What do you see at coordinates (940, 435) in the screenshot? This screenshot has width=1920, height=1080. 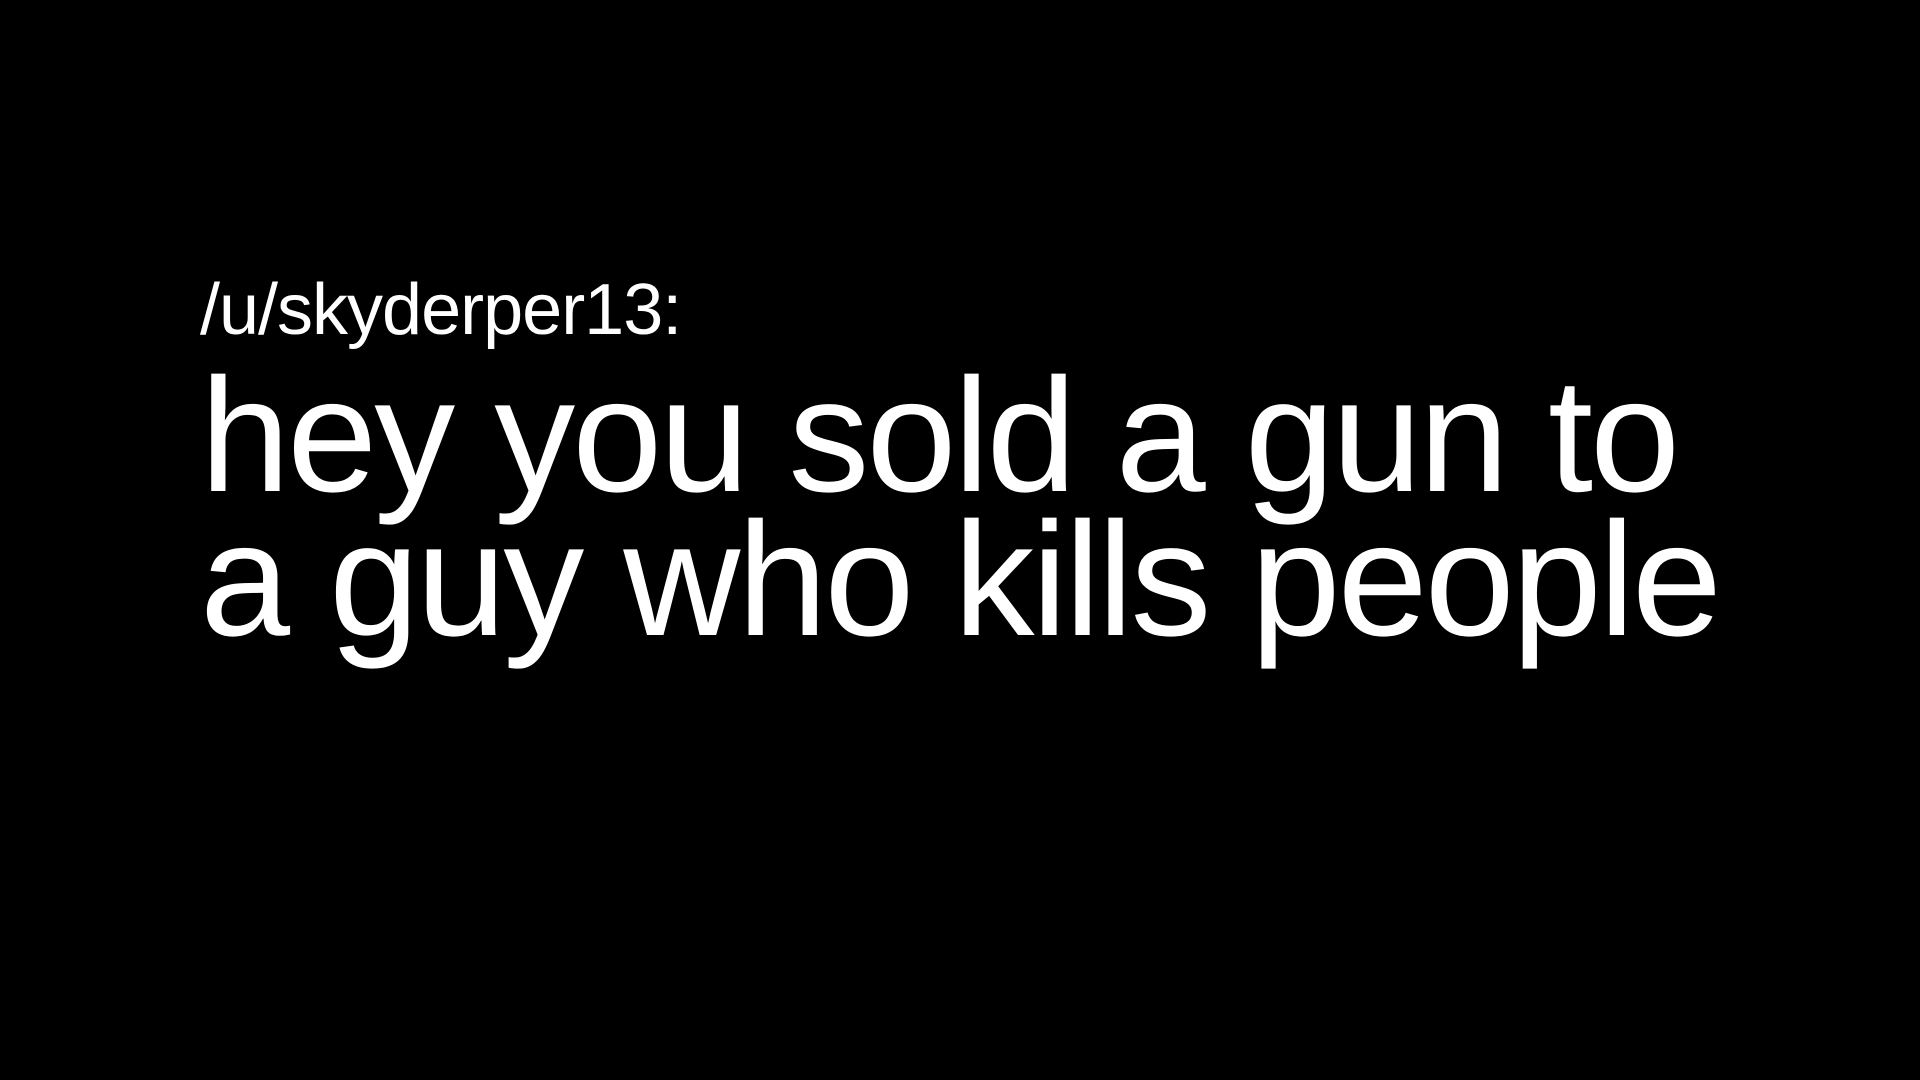 I see `quote-line-1: hey you sold a gun to` at bounding box center [940, 435].